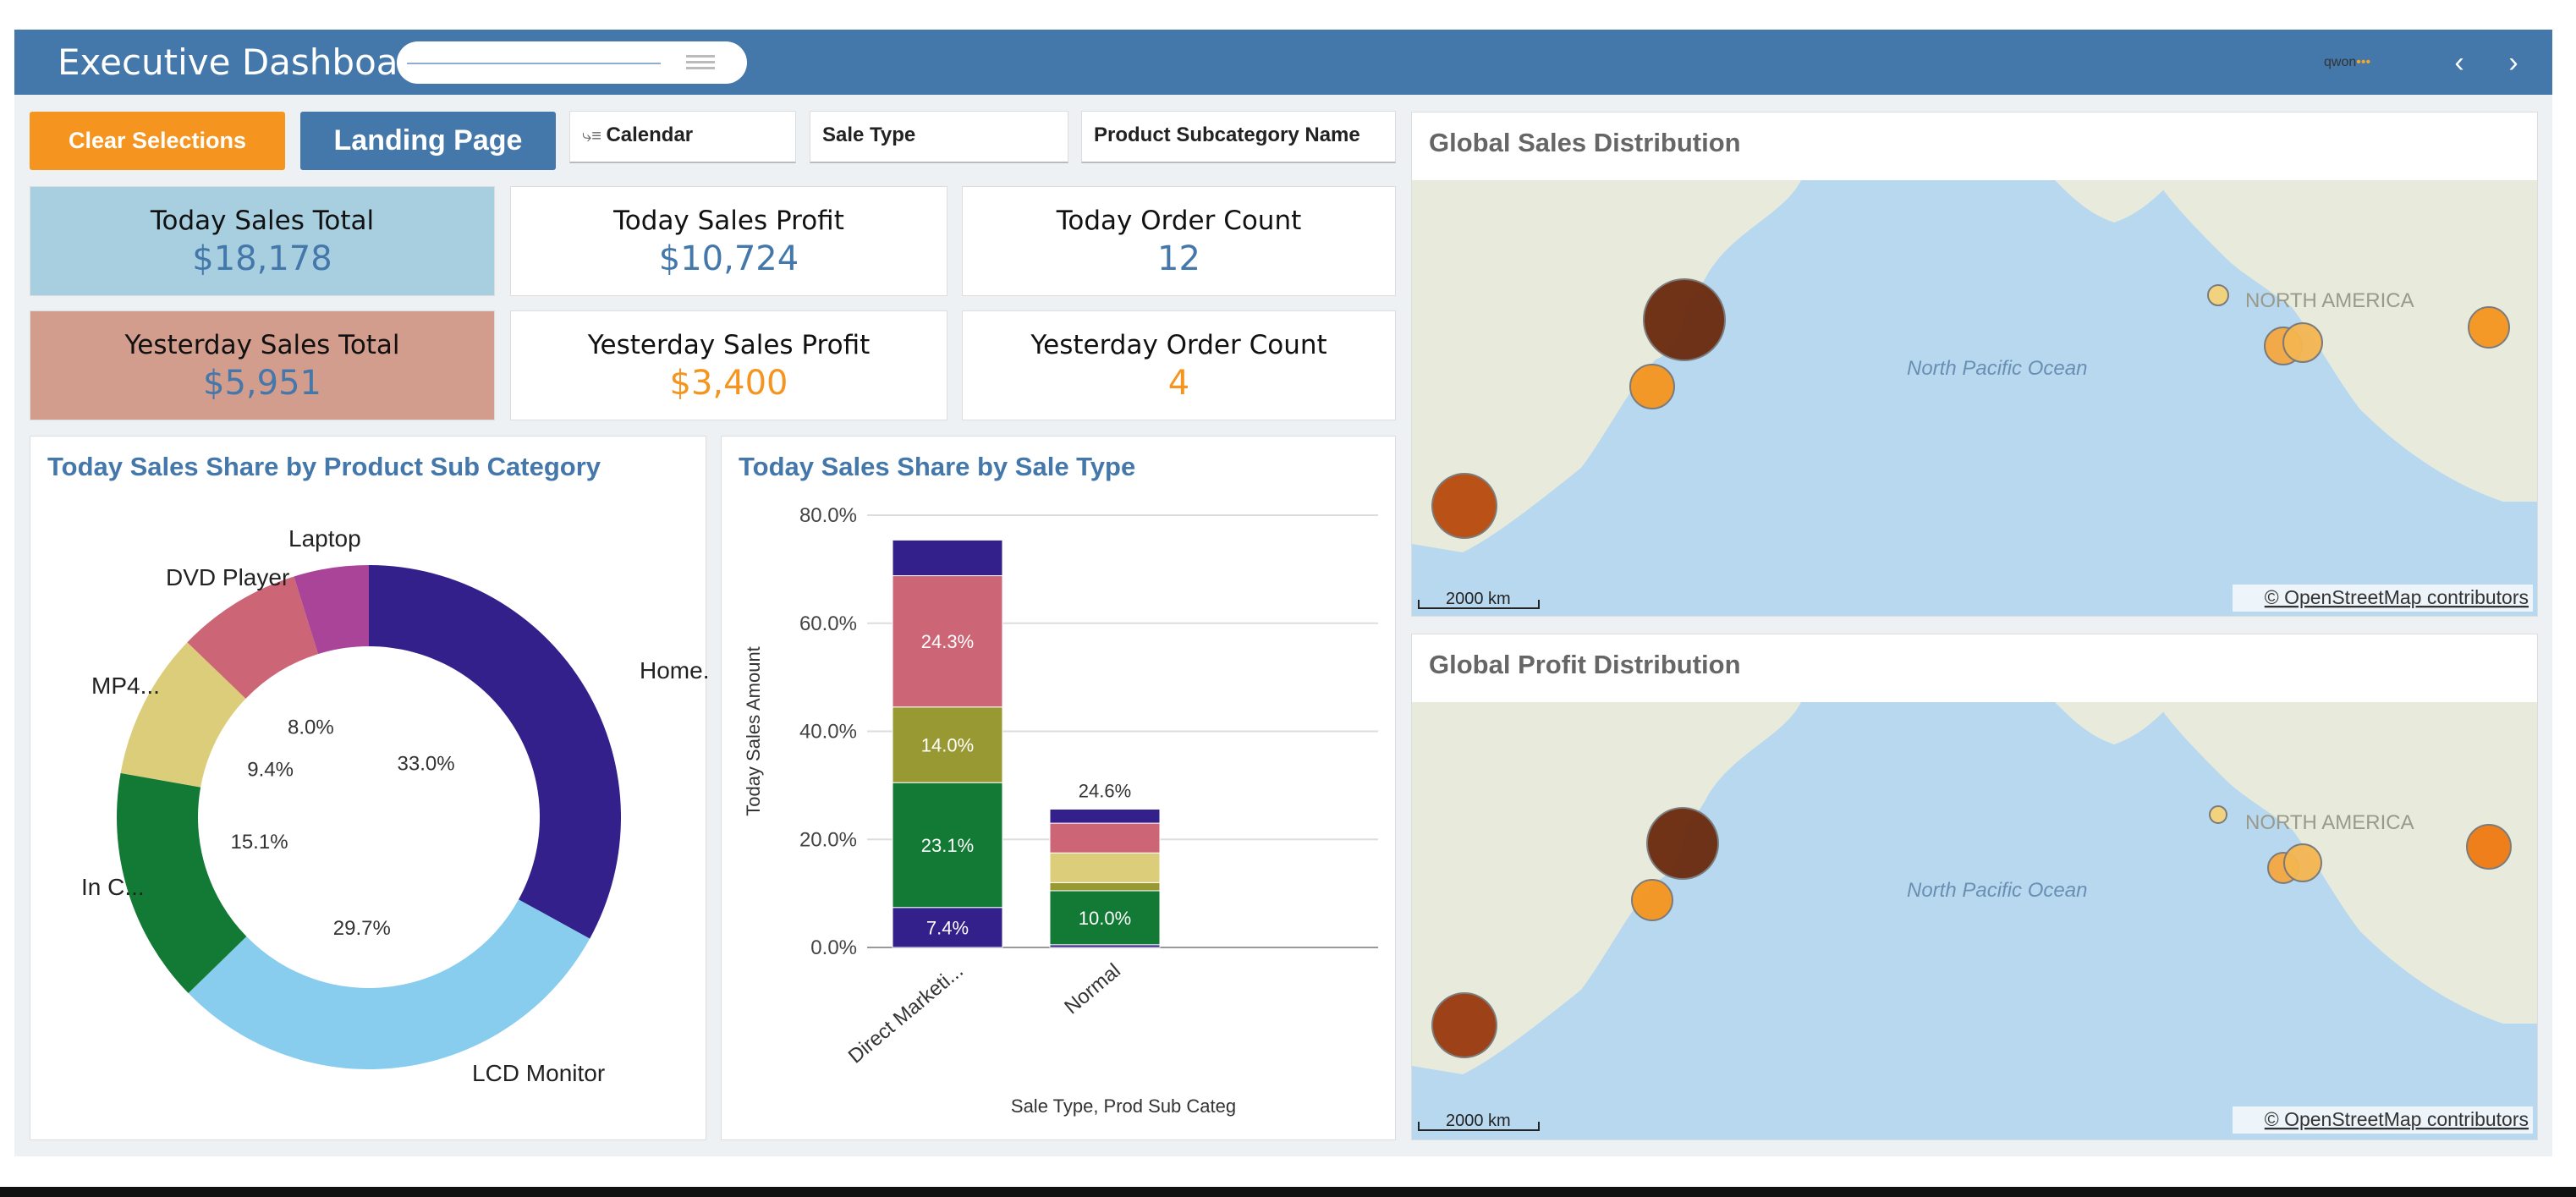 The width and height of the screenshot is (2576, 1197). Describe the element at coordinates (700, 63) in the screenshot. I see `menu-icon` at that location.